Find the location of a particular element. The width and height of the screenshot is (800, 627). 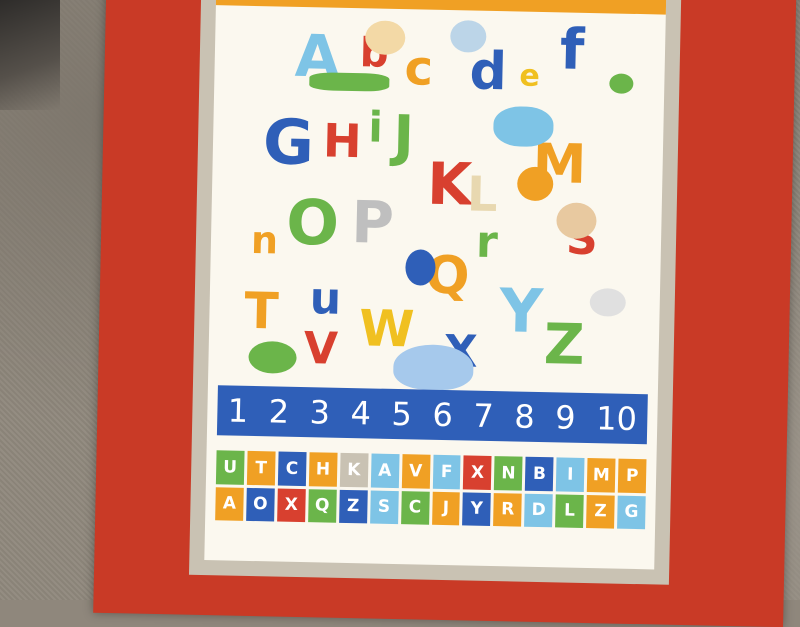

number-label: 5 is located at coordinates (402, 414).